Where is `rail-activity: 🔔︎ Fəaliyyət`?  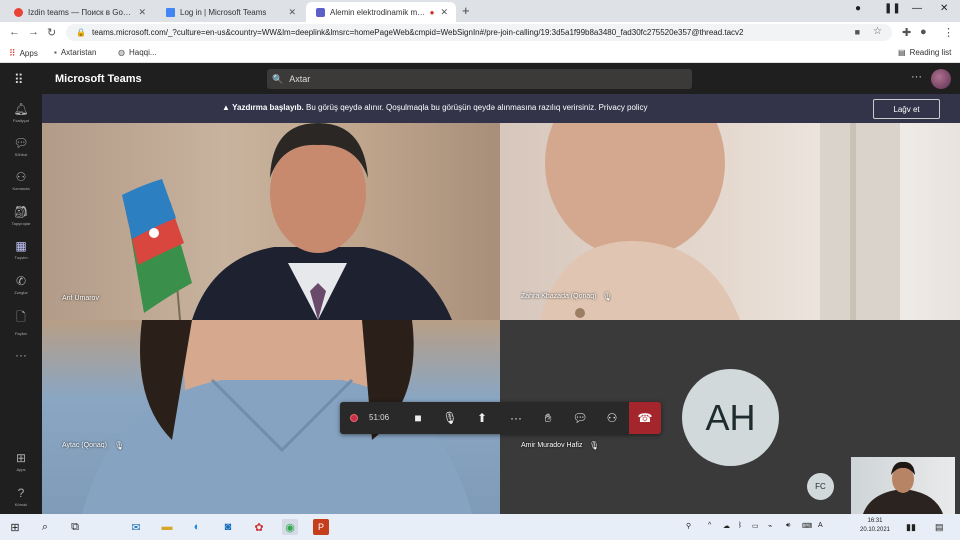 rail-activity: 🔔︎ Fəaliyyət is located at coordinates (21, 112).